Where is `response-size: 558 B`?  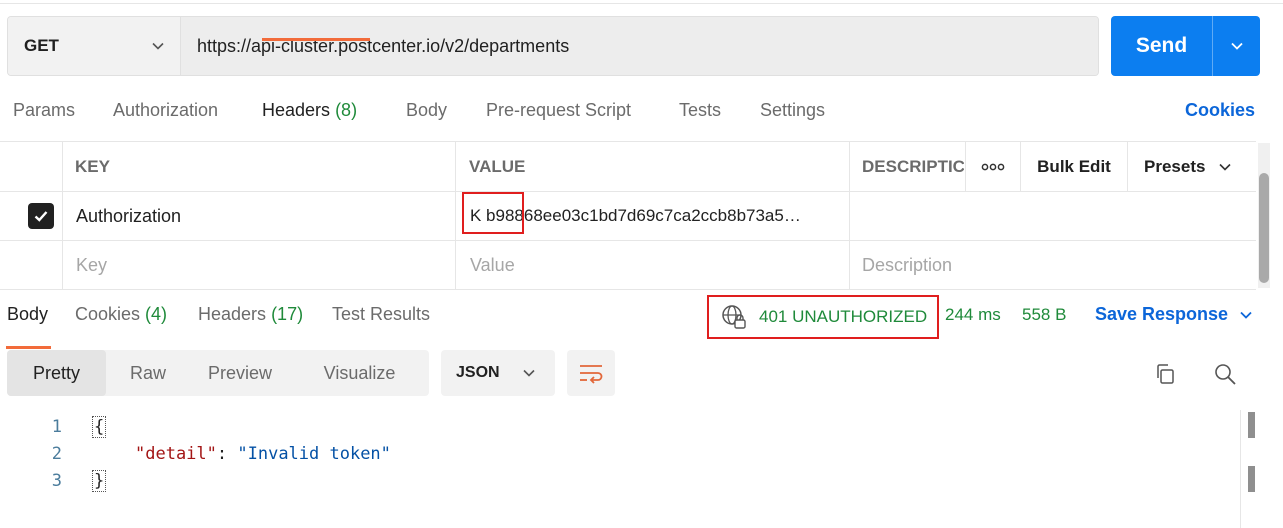 response-size: 558 B is located at coordinates (1044, 315).